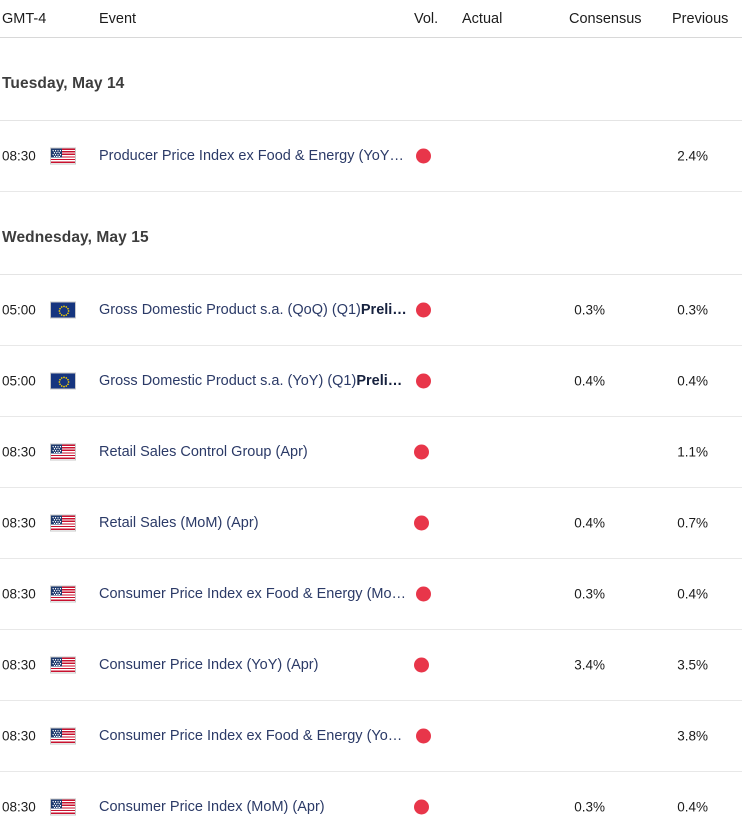  What do you see at coordinates (75, 237) in the screenshot?
I see `day-group-date-label: Wednesday, May 15` at bounding box center [75, 237].